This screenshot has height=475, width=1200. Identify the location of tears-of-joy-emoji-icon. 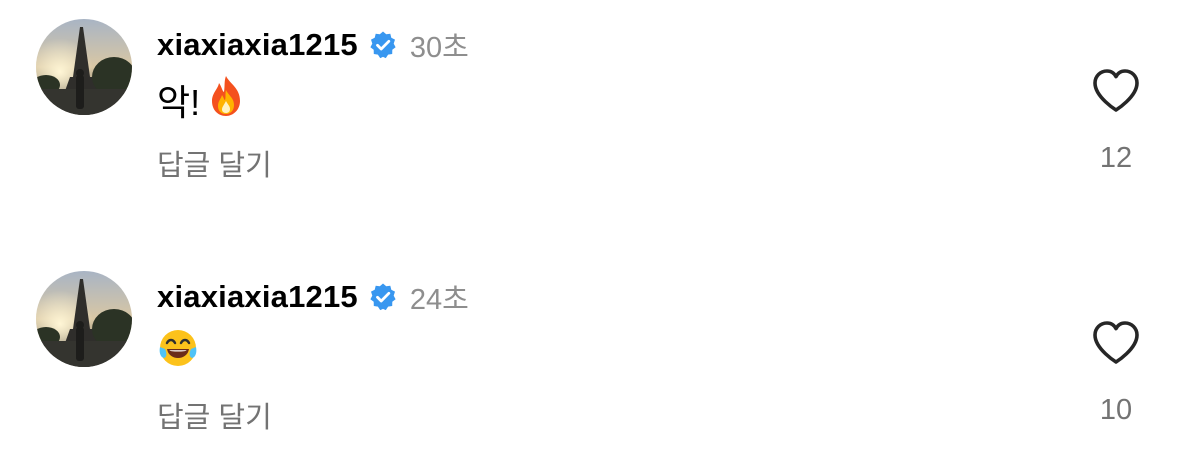
(178, 352).